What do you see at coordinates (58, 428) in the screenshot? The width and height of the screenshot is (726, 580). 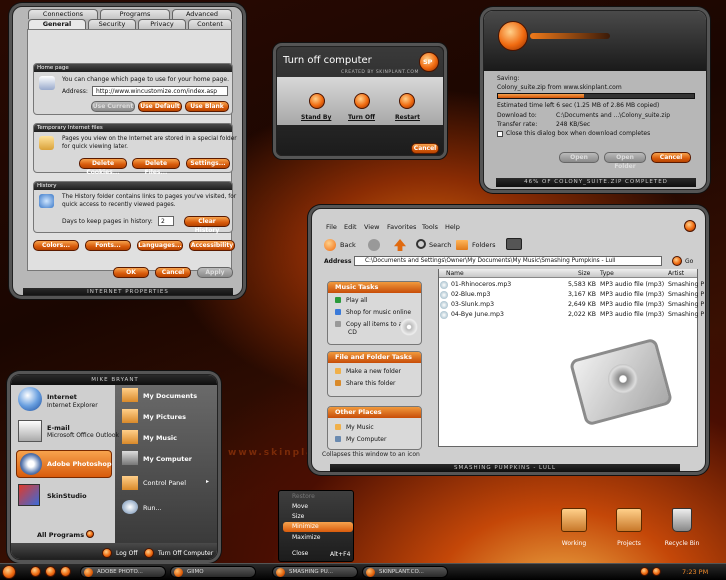 I see `start-item-email: E-mail` at bounding box center [58, 428].